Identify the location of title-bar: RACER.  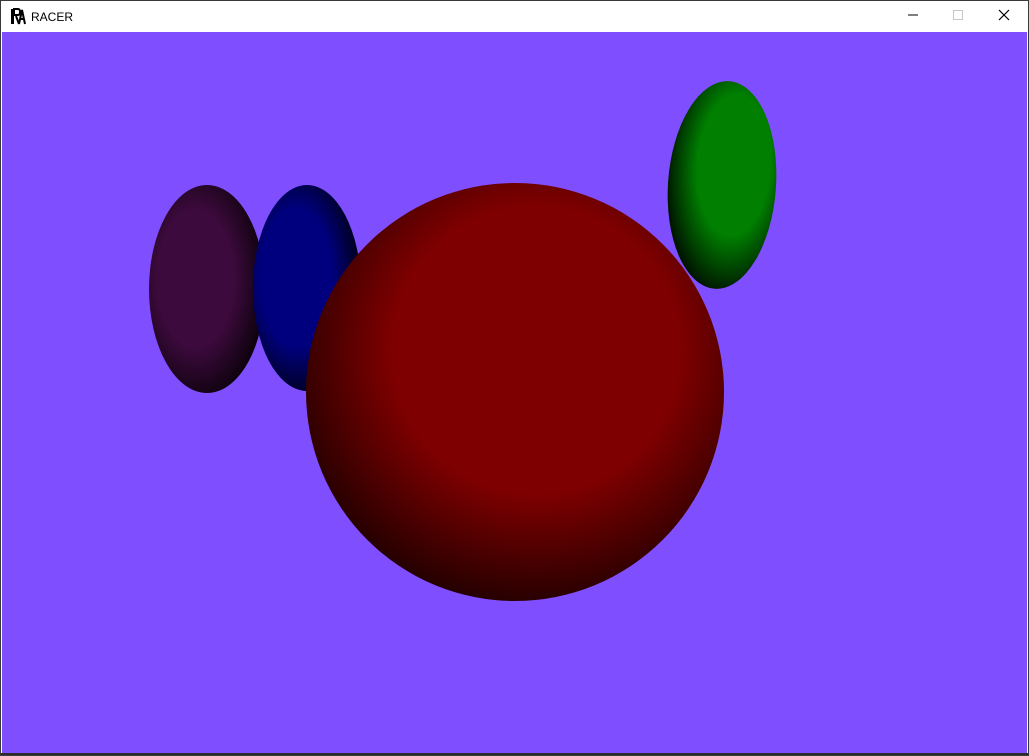
(514, 16).